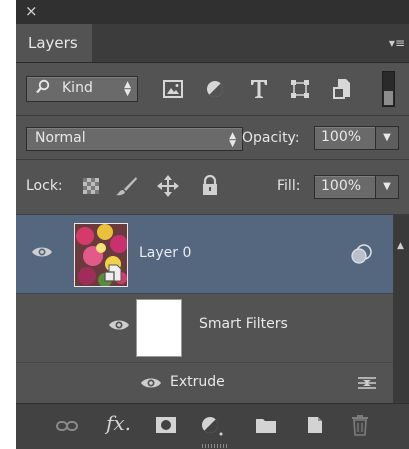  Describe the element at coordinates (210, 185) in the screenshot. I see `lock-all-icon` at that location.